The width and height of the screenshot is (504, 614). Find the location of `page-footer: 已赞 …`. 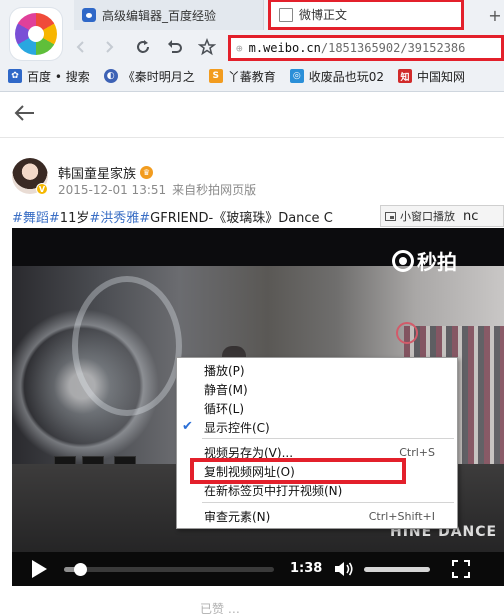

page-footer: 已赞 … is located at coordinates (252, 601).